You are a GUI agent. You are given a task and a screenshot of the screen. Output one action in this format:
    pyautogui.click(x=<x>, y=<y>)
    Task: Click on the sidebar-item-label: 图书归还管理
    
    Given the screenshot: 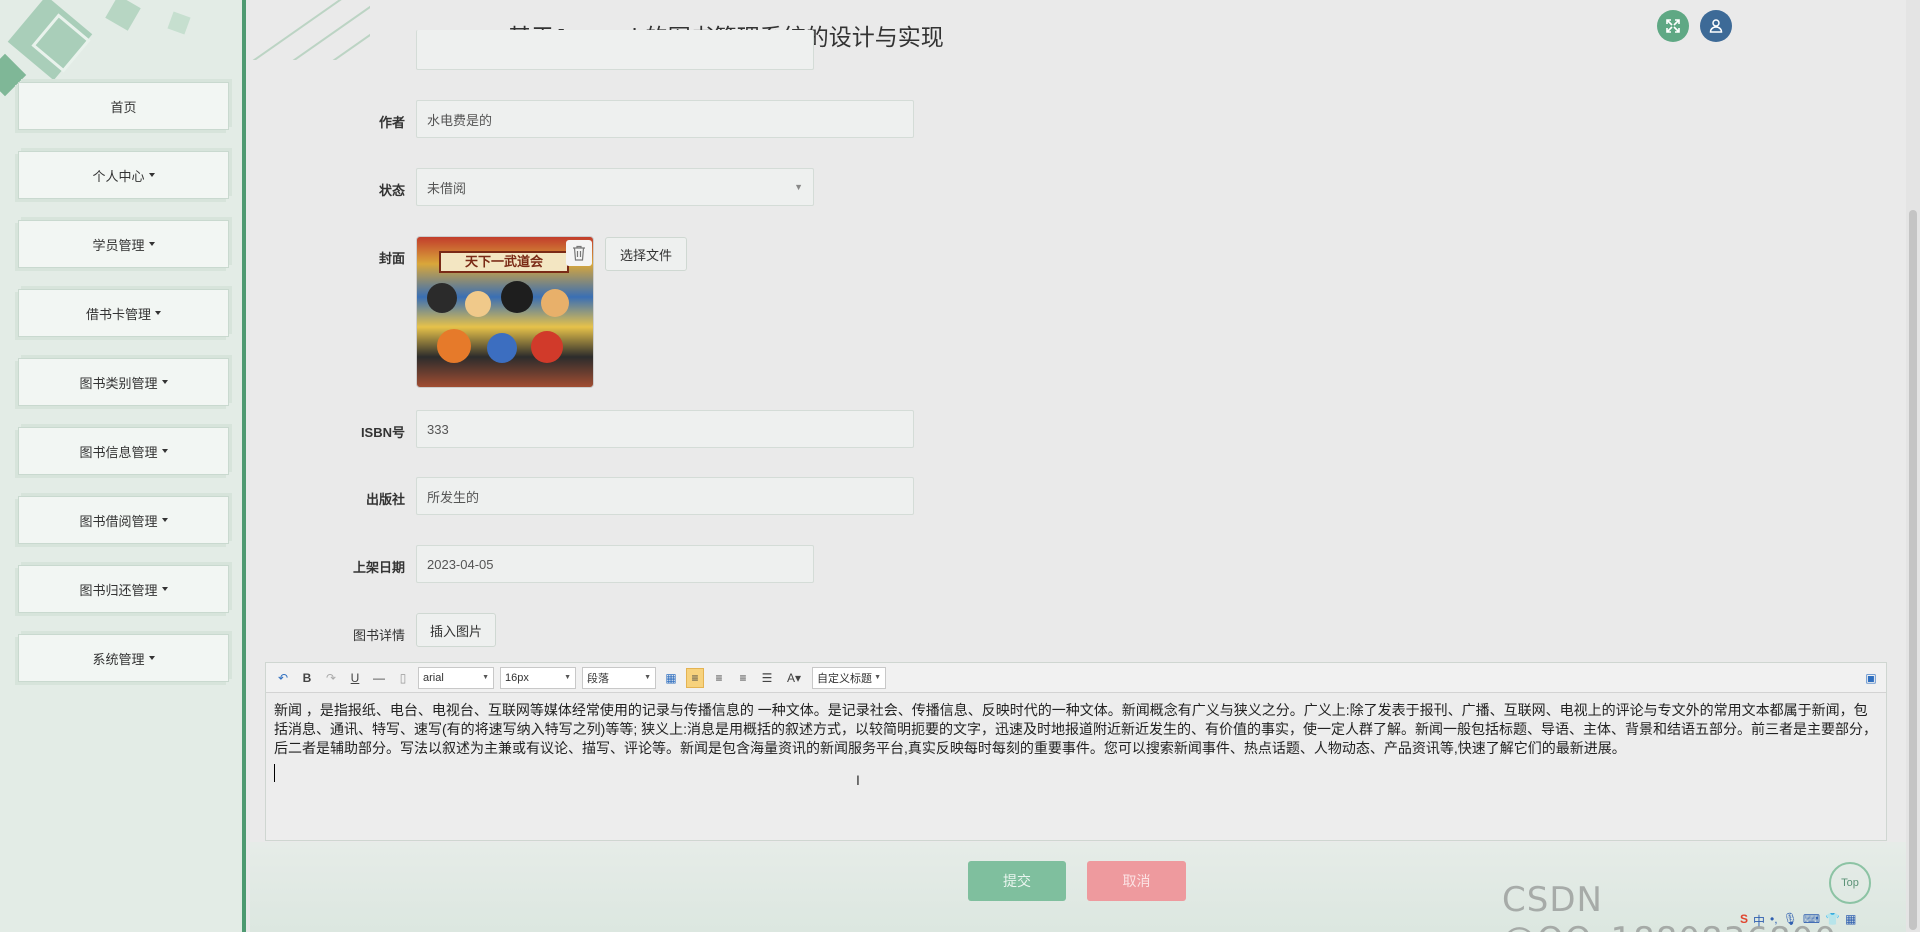 What is the action you would take?
    pyautogui.click(x=118, y=590)
    